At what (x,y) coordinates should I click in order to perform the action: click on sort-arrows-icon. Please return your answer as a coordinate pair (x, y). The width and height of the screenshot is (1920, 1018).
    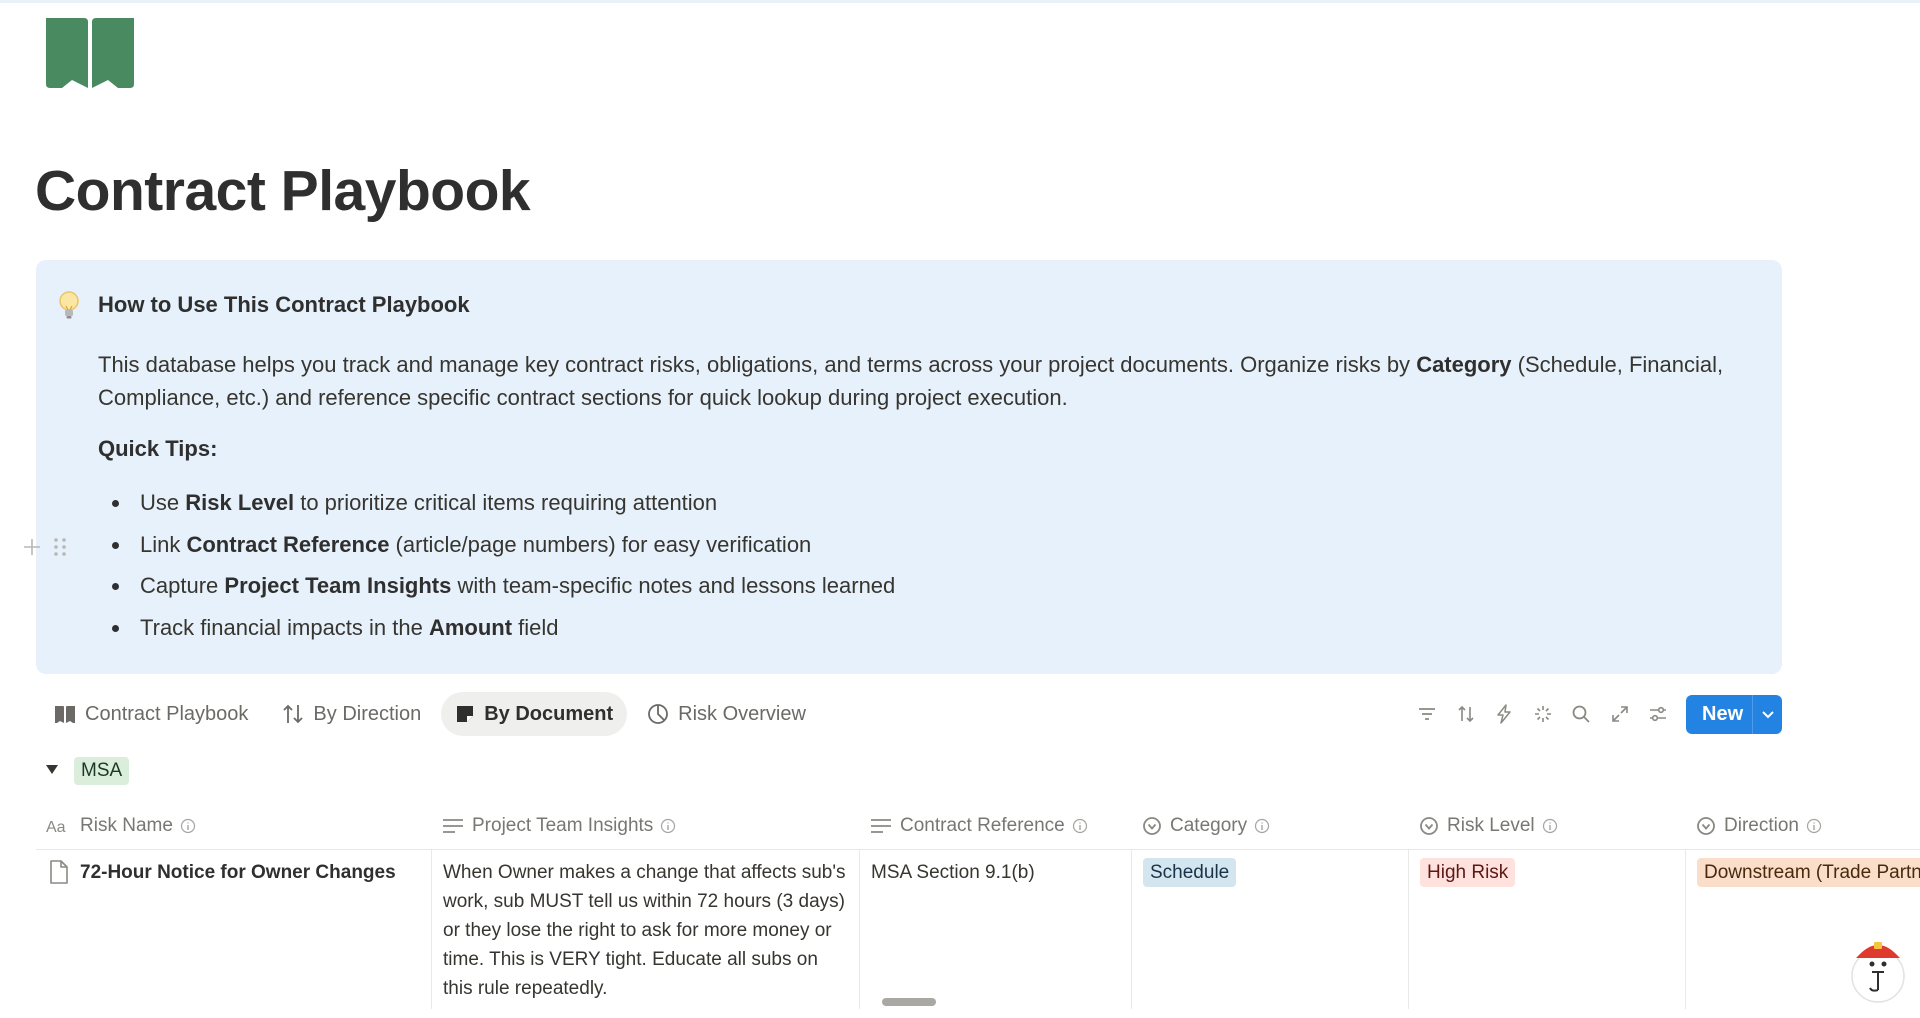
    Looking at the image, I should click on (293, 714).